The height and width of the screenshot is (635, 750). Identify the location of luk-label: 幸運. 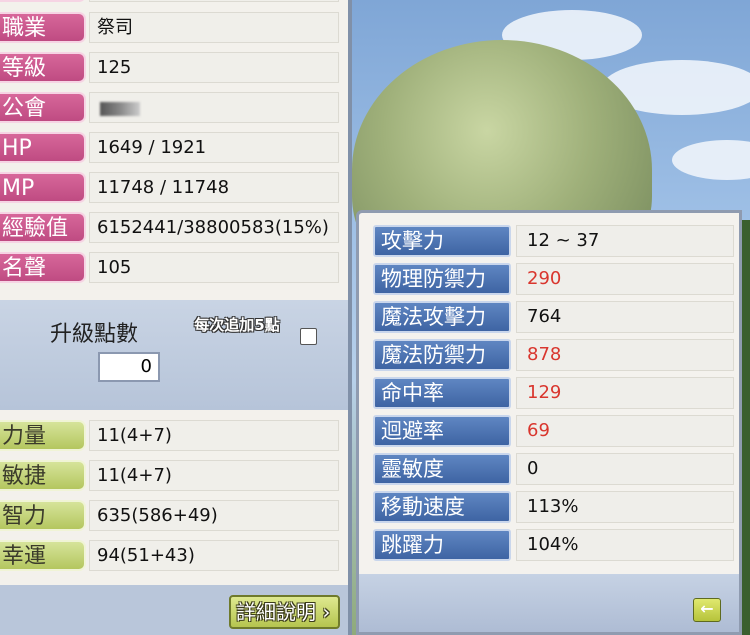
(43, 555).